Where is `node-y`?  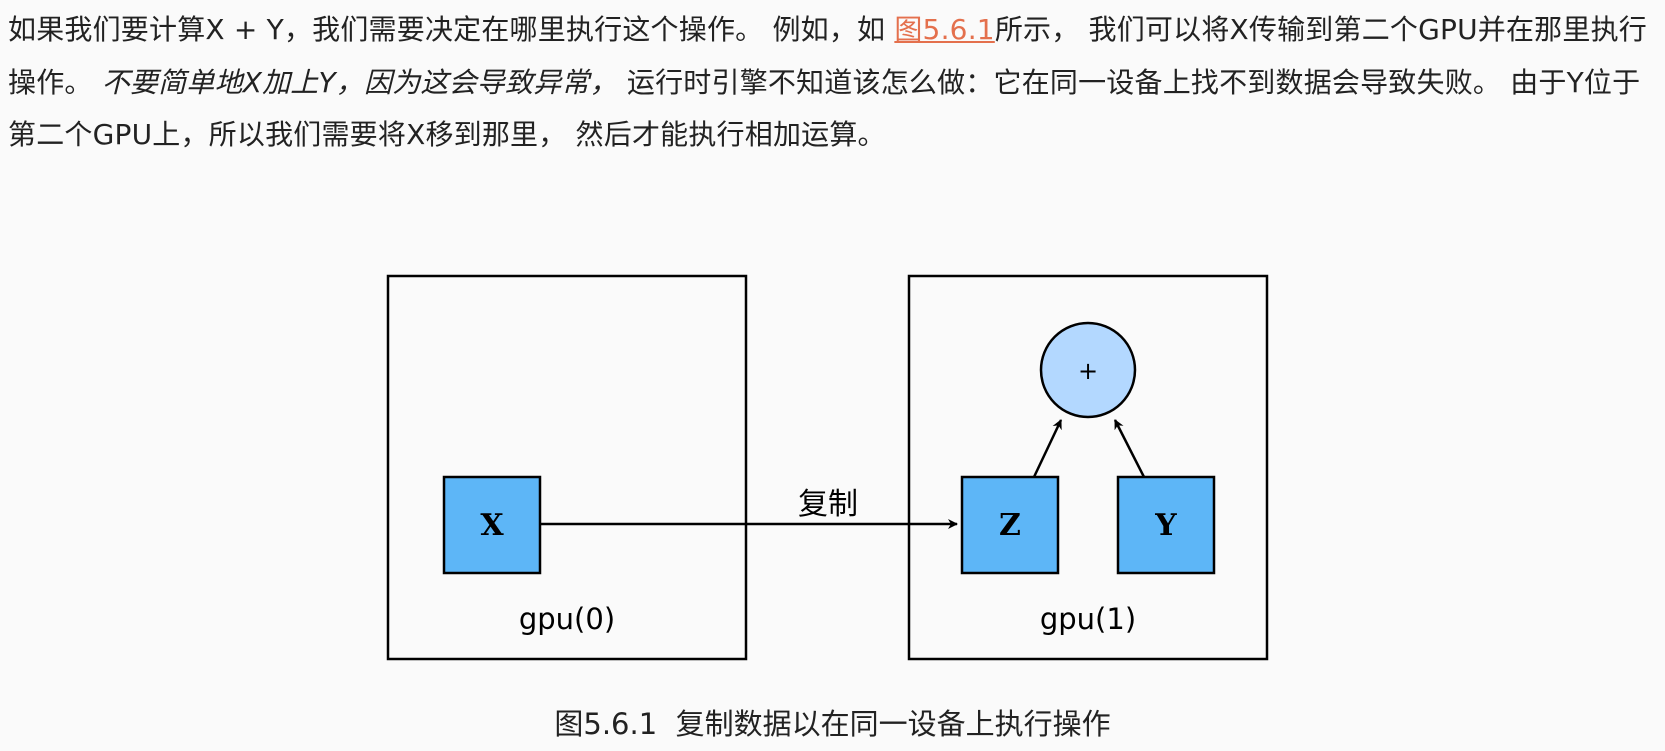
node-y is located at coordinates (1166, 525).